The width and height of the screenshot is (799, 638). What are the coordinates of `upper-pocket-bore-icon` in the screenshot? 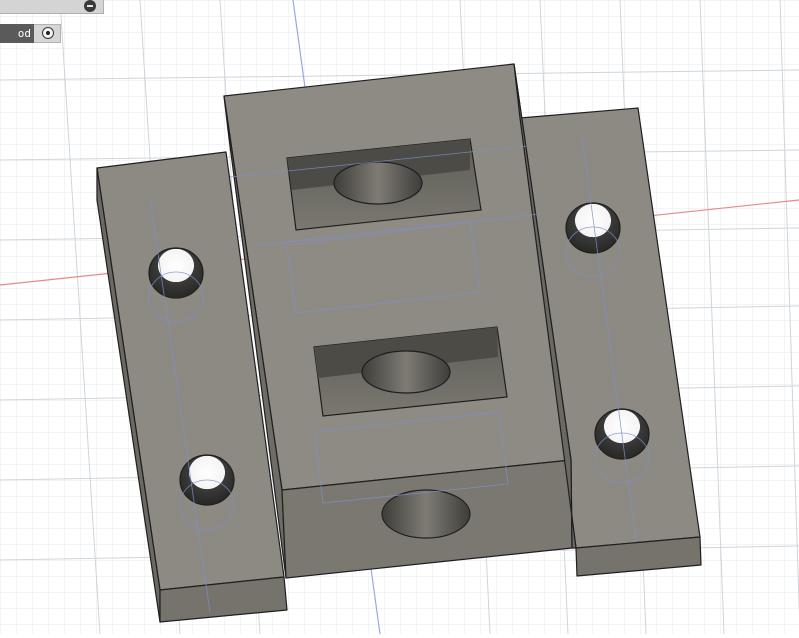 It's located at (378, 183).